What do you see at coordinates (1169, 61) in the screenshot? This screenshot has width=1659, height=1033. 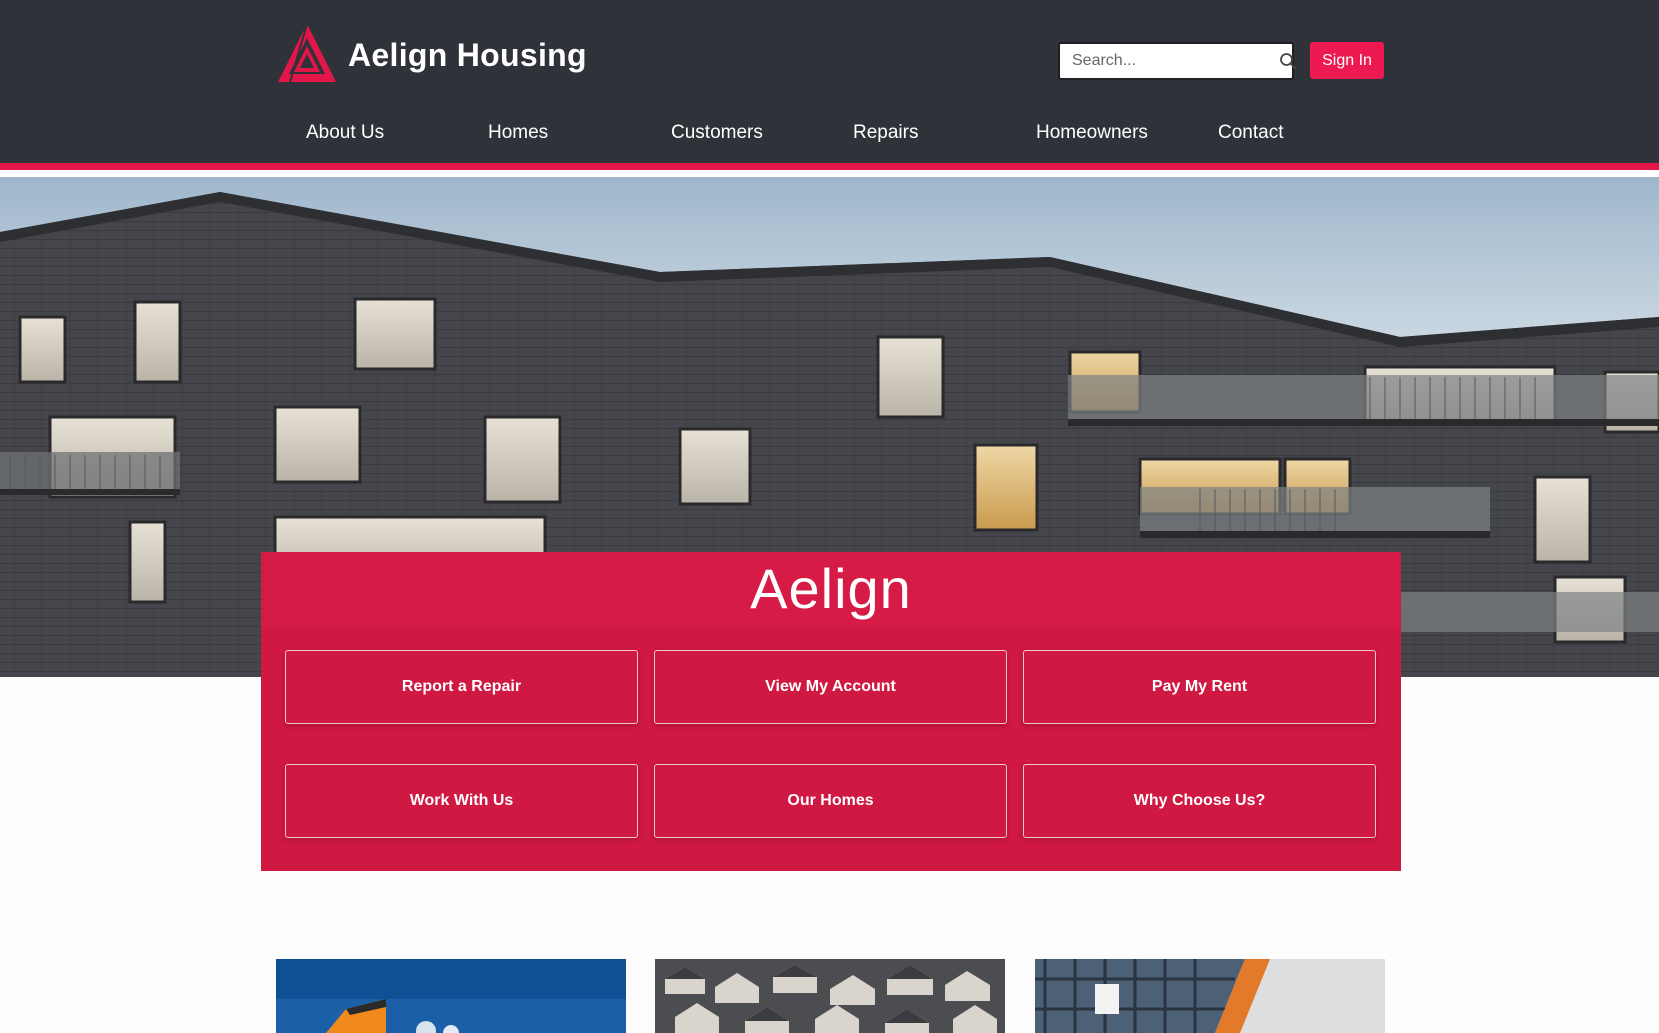 I see `search-input` at bounding box center [1169, 61].